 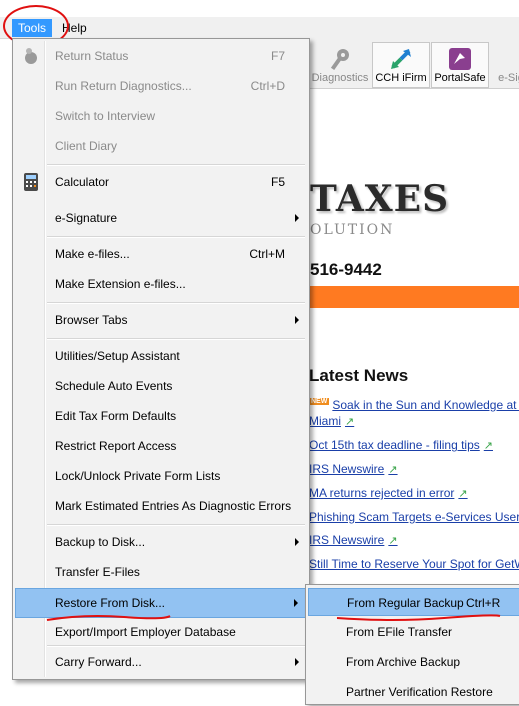 What do you see at coordinates (161, 386) in the screenshot?
I see `menu-item-schedule-auto-events: Schedule Auto Events` at bounding box center [161, 386].